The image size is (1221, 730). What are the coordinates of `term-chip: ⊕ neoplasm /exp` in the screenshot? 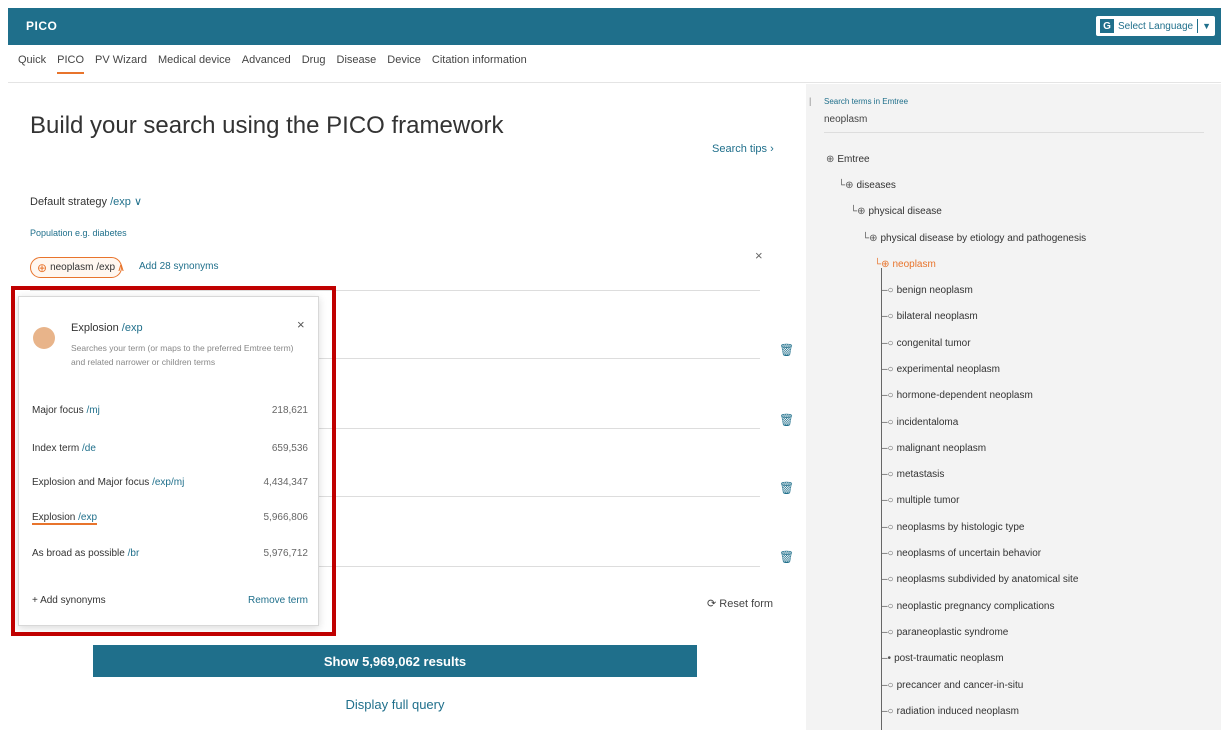 It's located at (76, 267).